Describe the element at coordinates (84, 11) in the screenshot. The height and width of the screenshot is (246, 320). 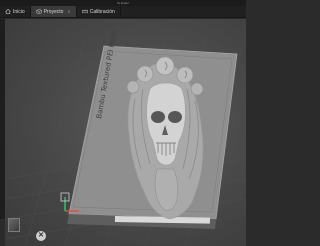
I see `ruler-icon` at that location.